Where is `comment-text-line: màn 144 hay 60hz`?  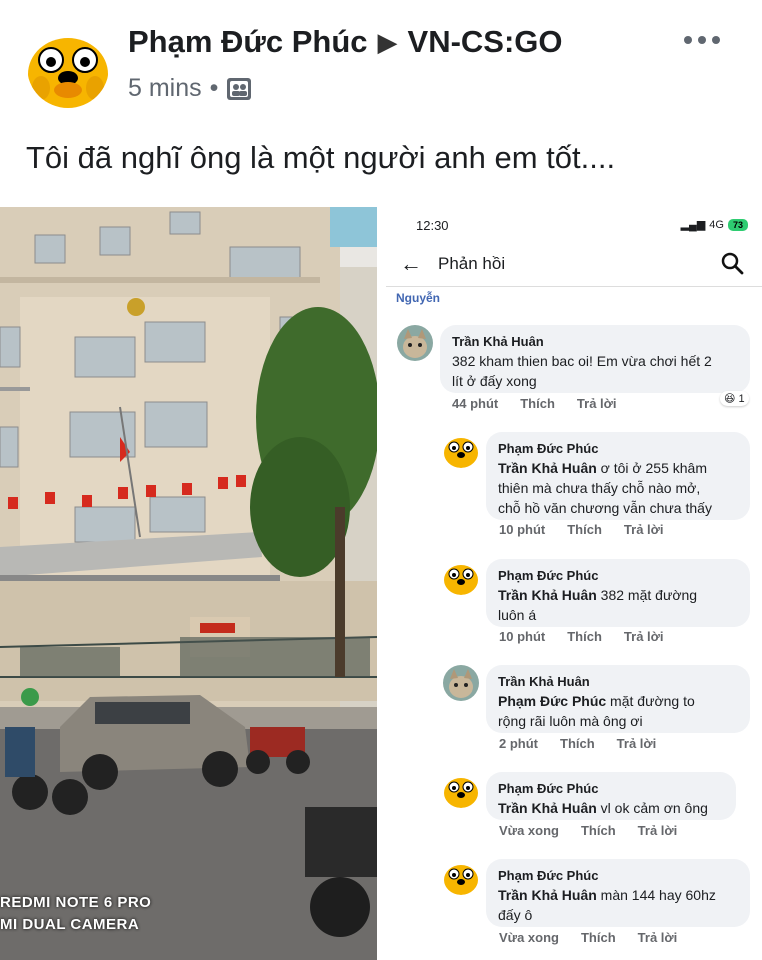
comment-text-line: màn 144 hay 60hz is located at coordinates (656, 895).